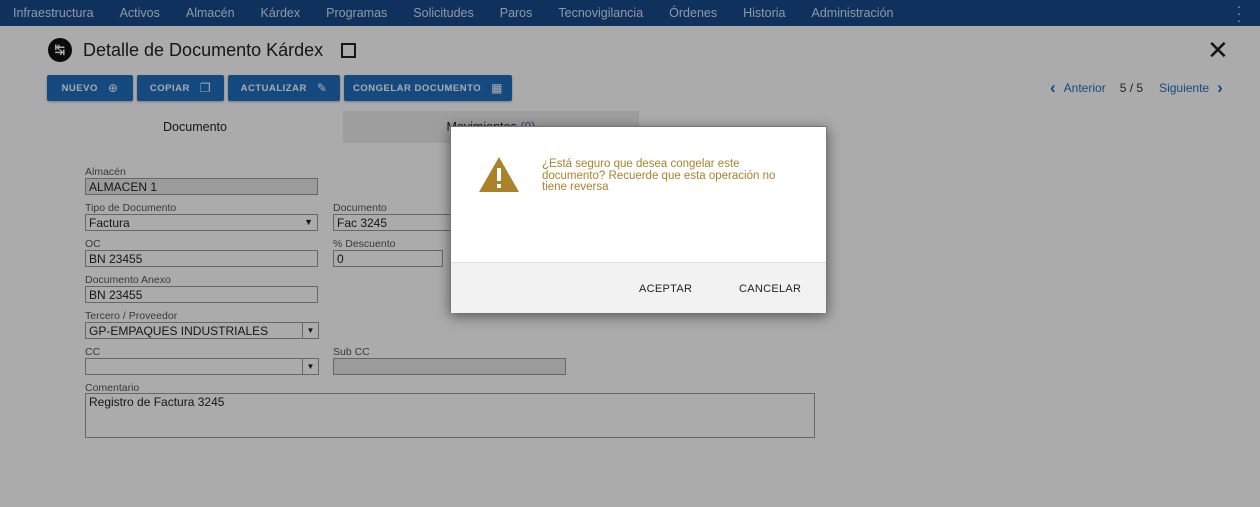 The image size is (1260, 507). What do you see at coordinates (770, 289) in the screenshot?
I see `cancelar-button: CANCELAR` at bounding box center [770, 289].